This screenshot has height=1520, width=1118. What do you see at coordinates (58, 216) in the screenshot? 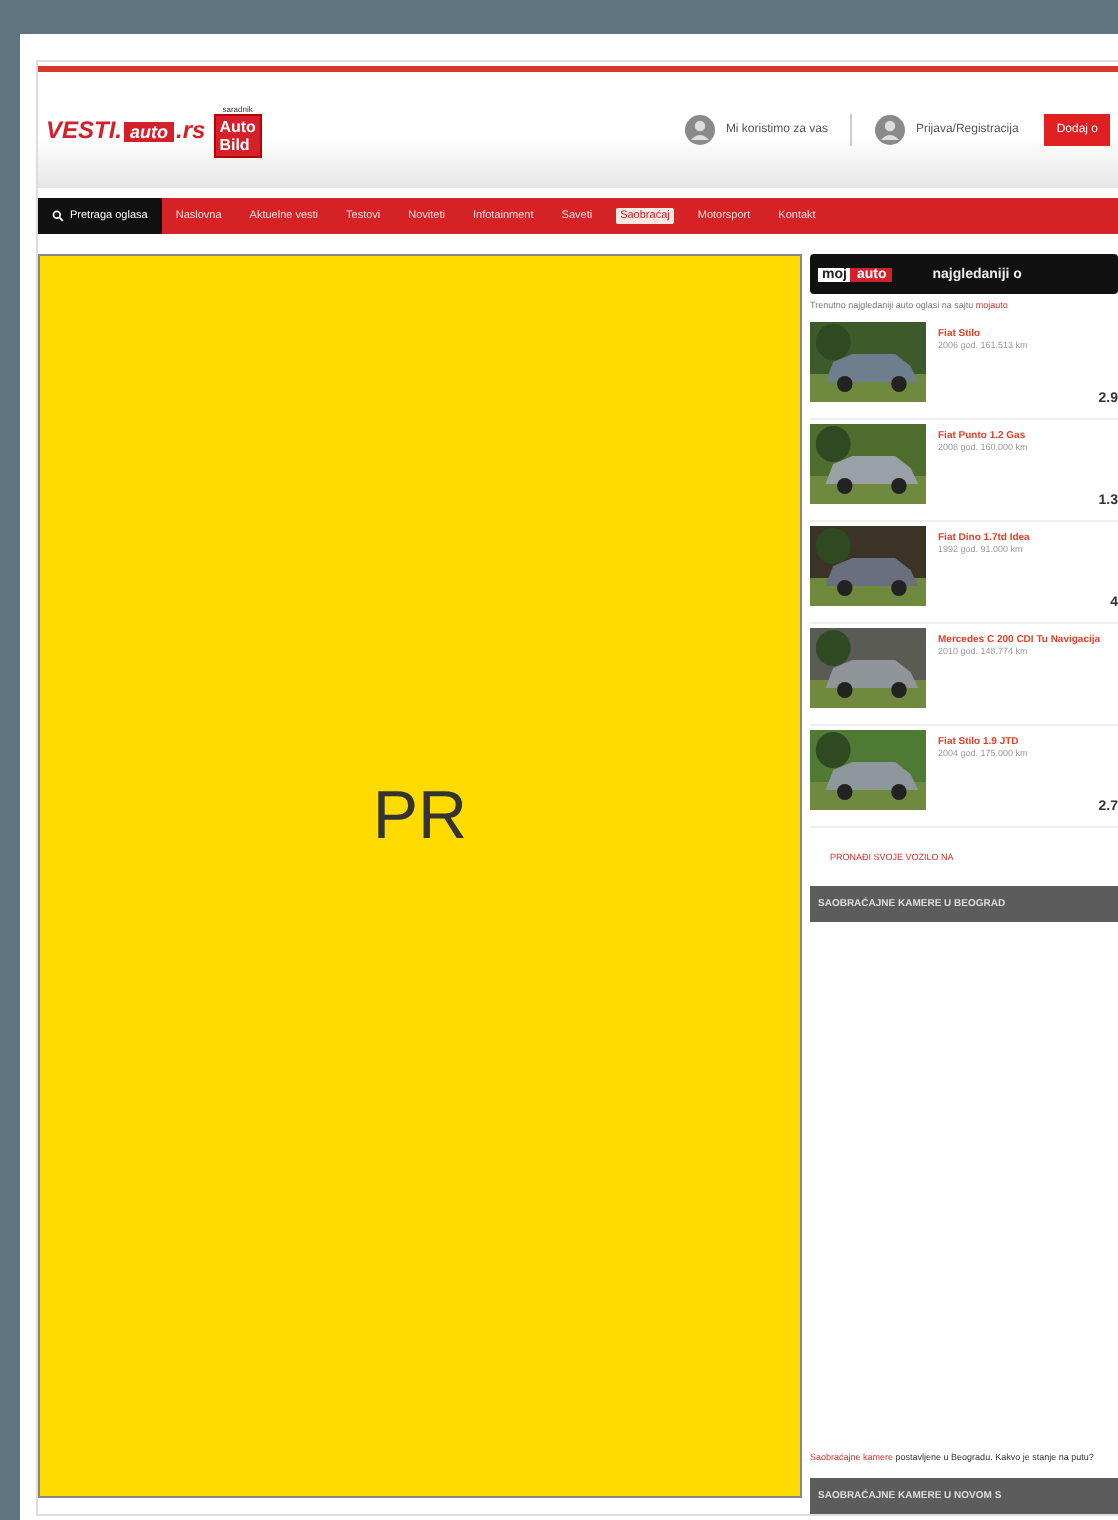
I see `search-icon` at bounding box center [58, 216].